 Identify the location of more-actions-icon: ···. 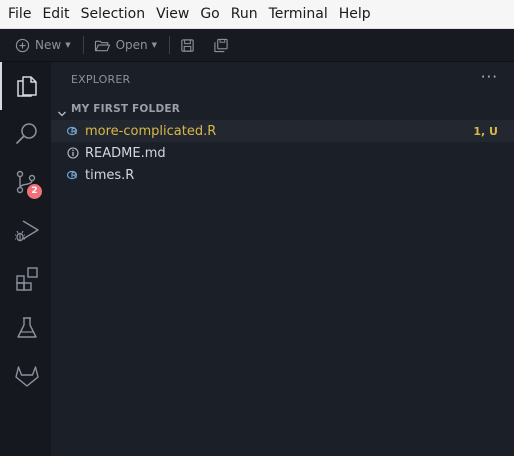
(489, 77).